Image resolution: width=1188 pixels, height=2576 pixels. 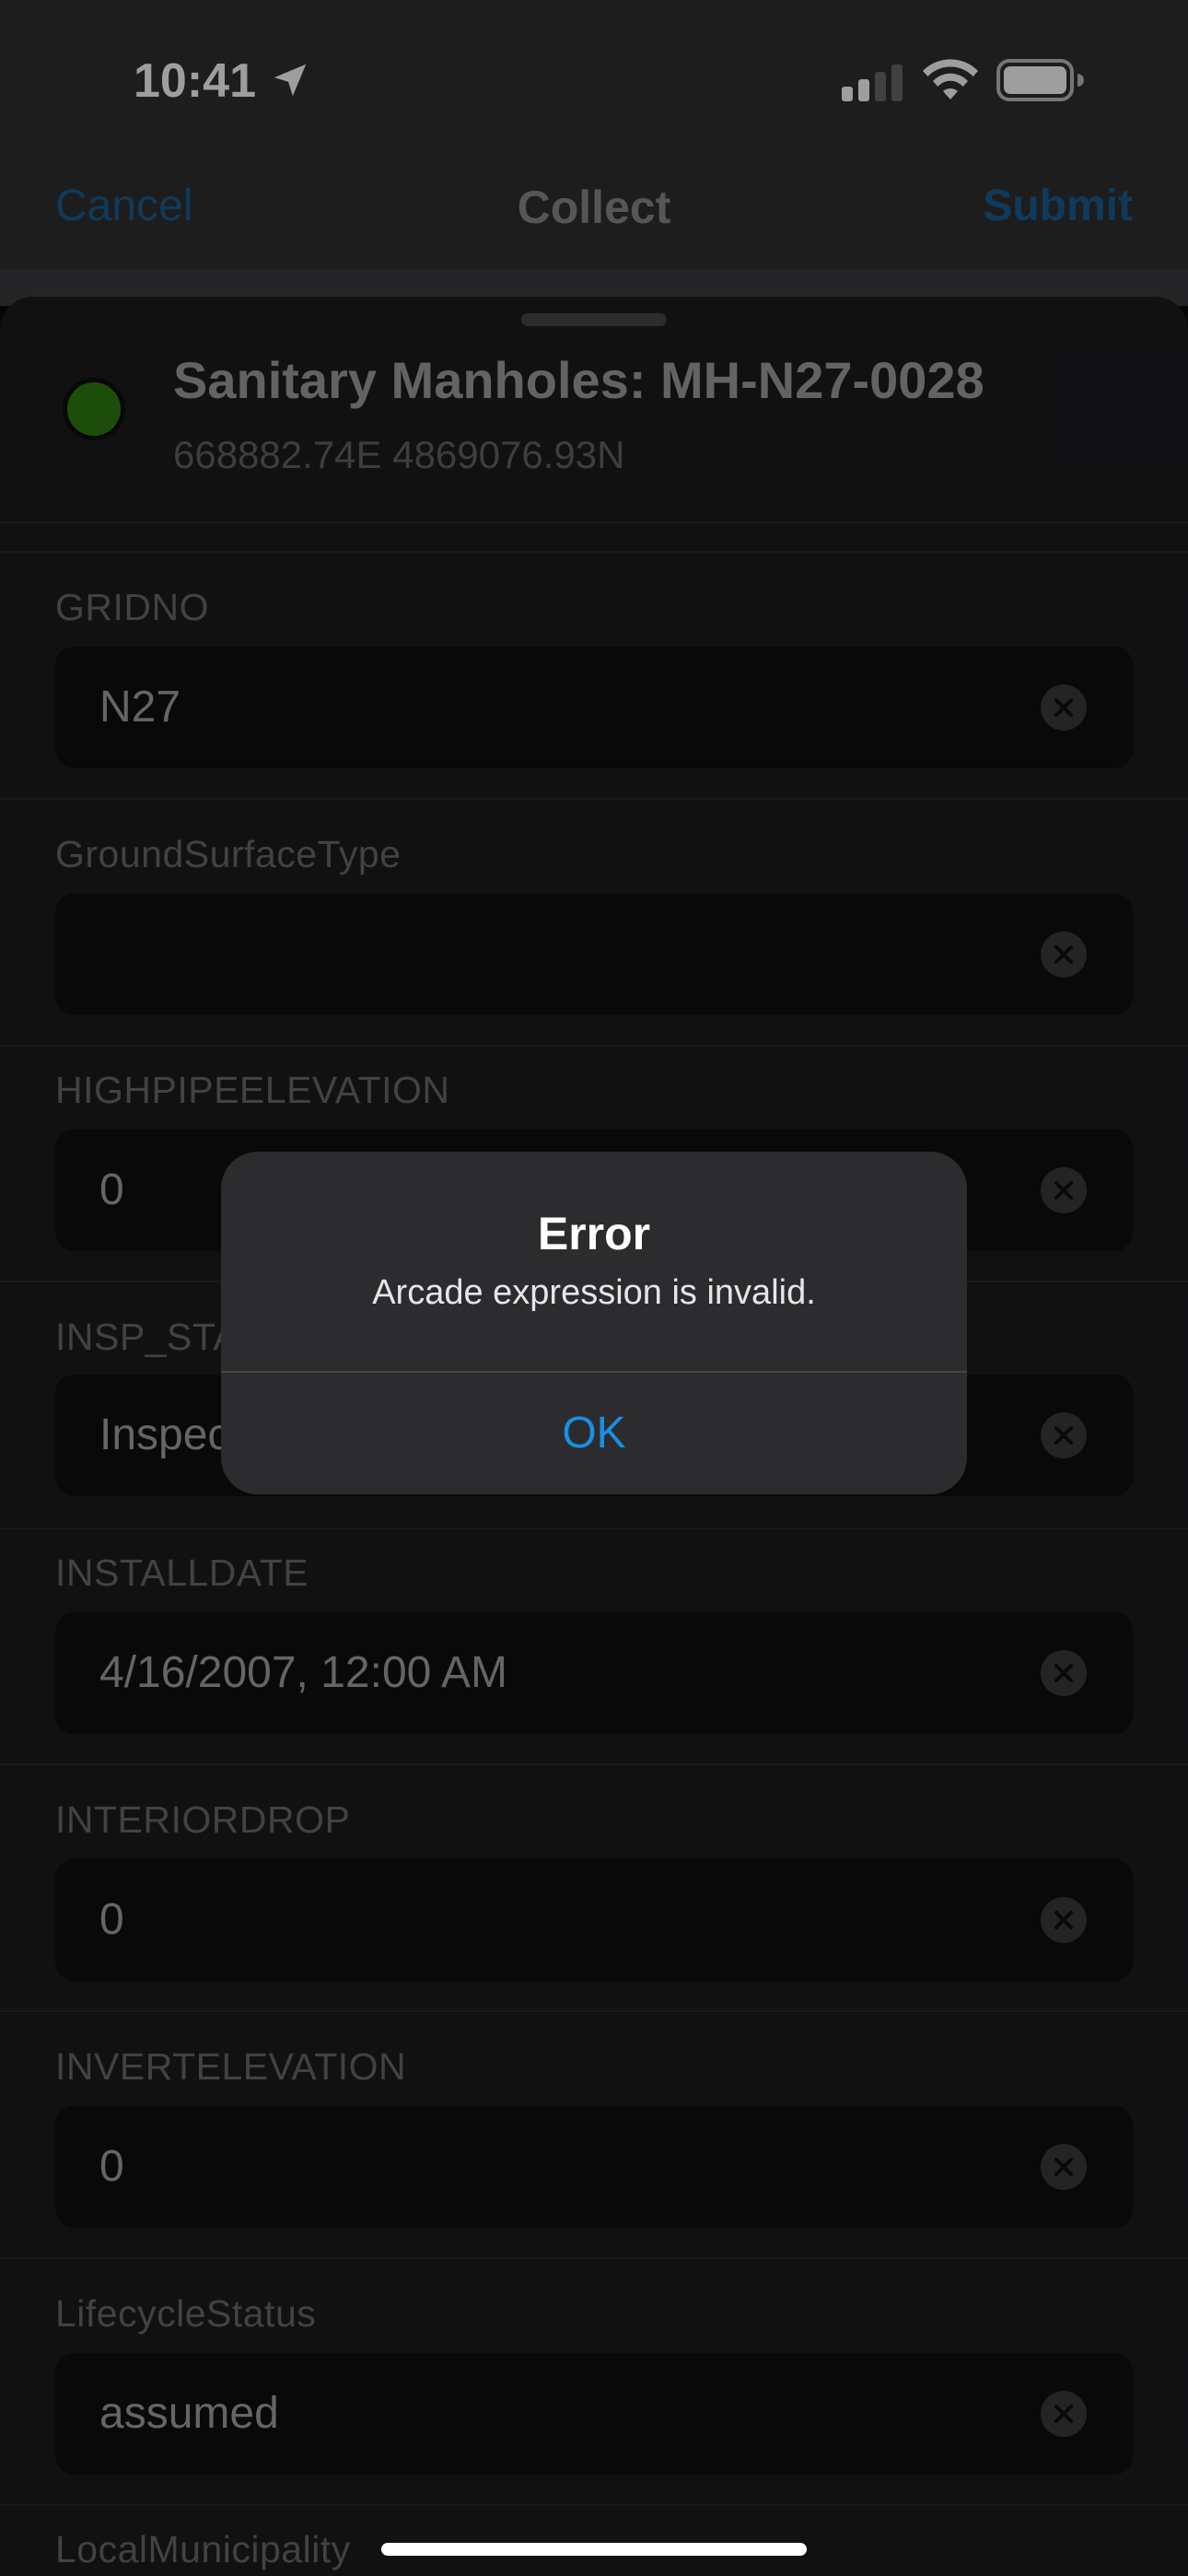 I want to click on alert-message: Arcade expression is invalid., so click(x=594, y=1292).